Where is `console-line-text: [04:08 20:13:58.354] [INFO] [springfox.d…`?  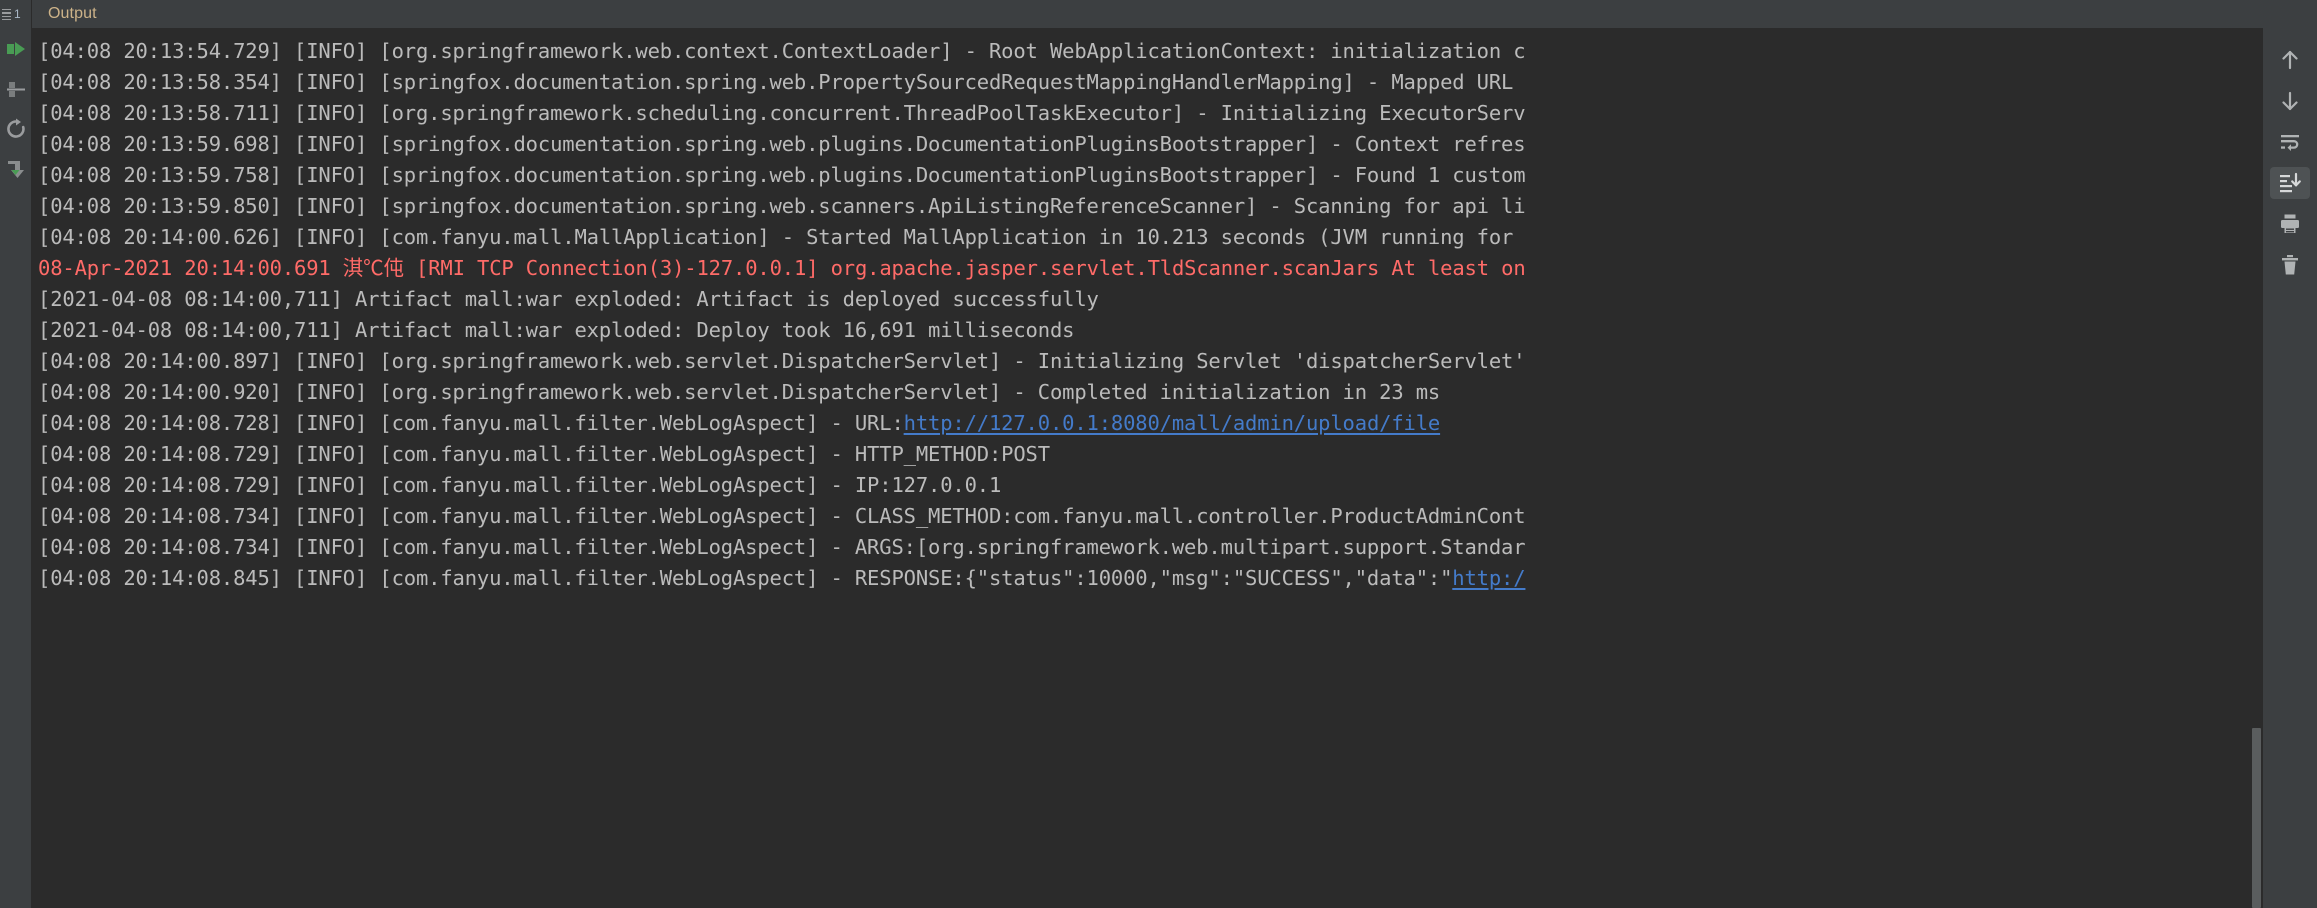 console-line-text: [04:08 20:13:58.354] [INFO] [springfox.d… is located at coordinates (776, 82).